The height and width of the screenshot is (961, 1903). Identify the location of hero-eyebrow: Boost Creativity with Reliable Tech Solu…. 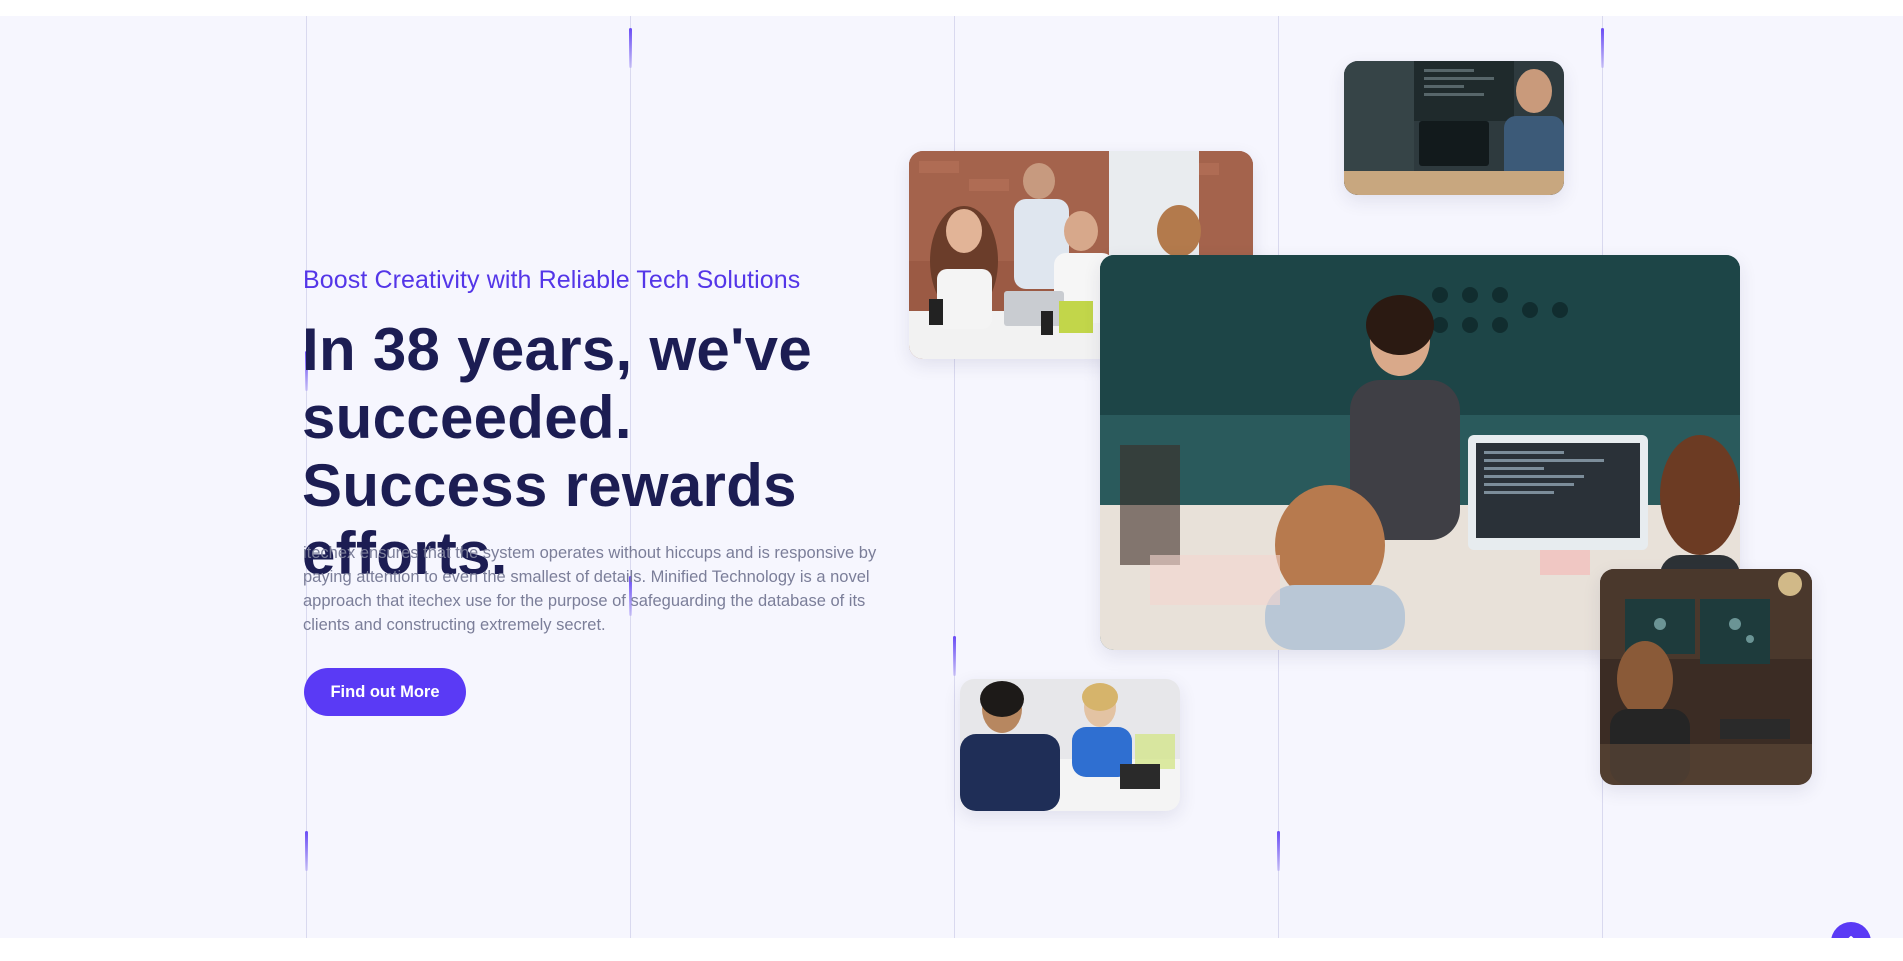
(552, 280).